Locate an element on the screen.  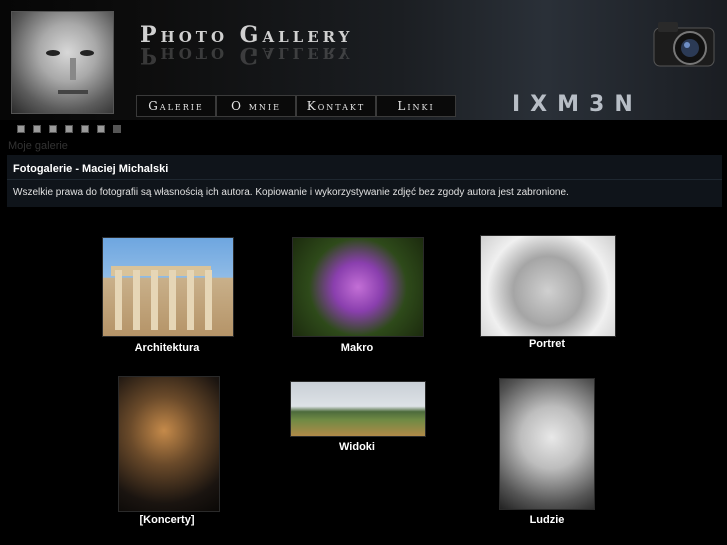
info-title: Fotogalerie - Maciej Michalski is located at coordinates (91, 169).